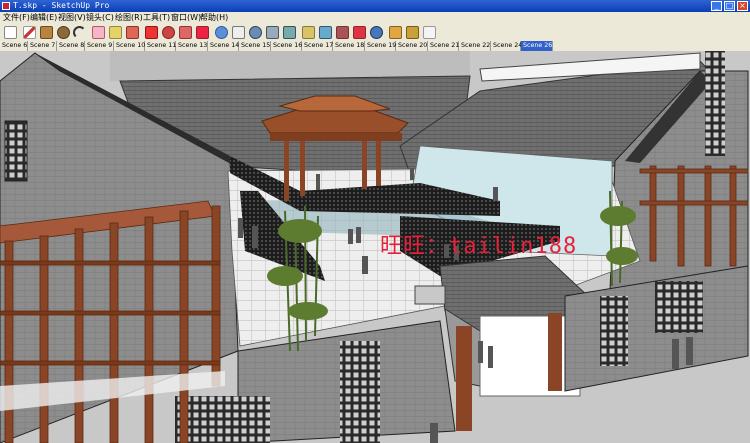 The width and height of the screenshot is (750, 443). I want to click on tab-scene-9: Scene 9, so click(99, 46).